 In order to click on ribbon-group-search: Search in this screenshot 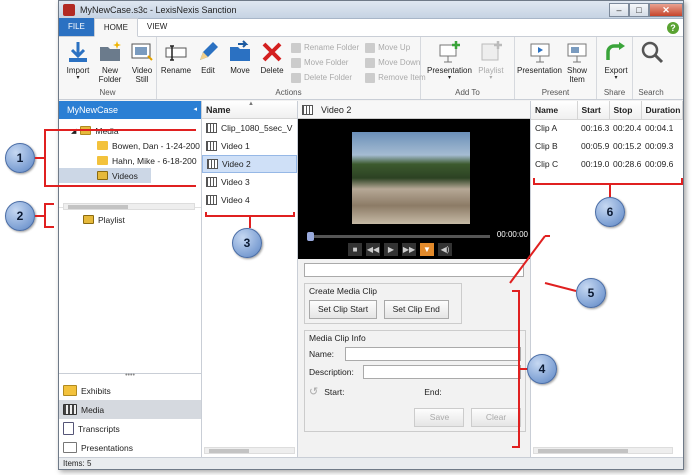, I will do `click(651, 68)`.